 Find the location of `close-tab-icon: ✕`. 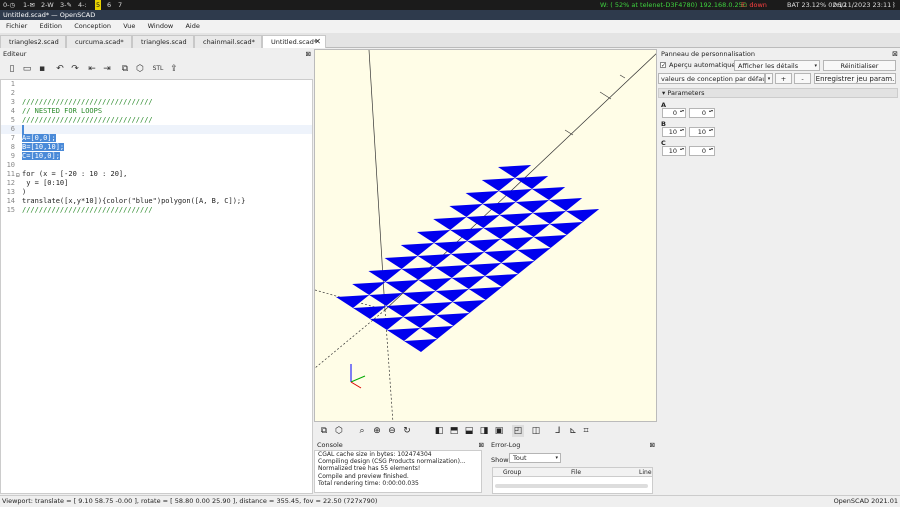

close-tab-icon: ✕ is located at coordinates (317, 42).